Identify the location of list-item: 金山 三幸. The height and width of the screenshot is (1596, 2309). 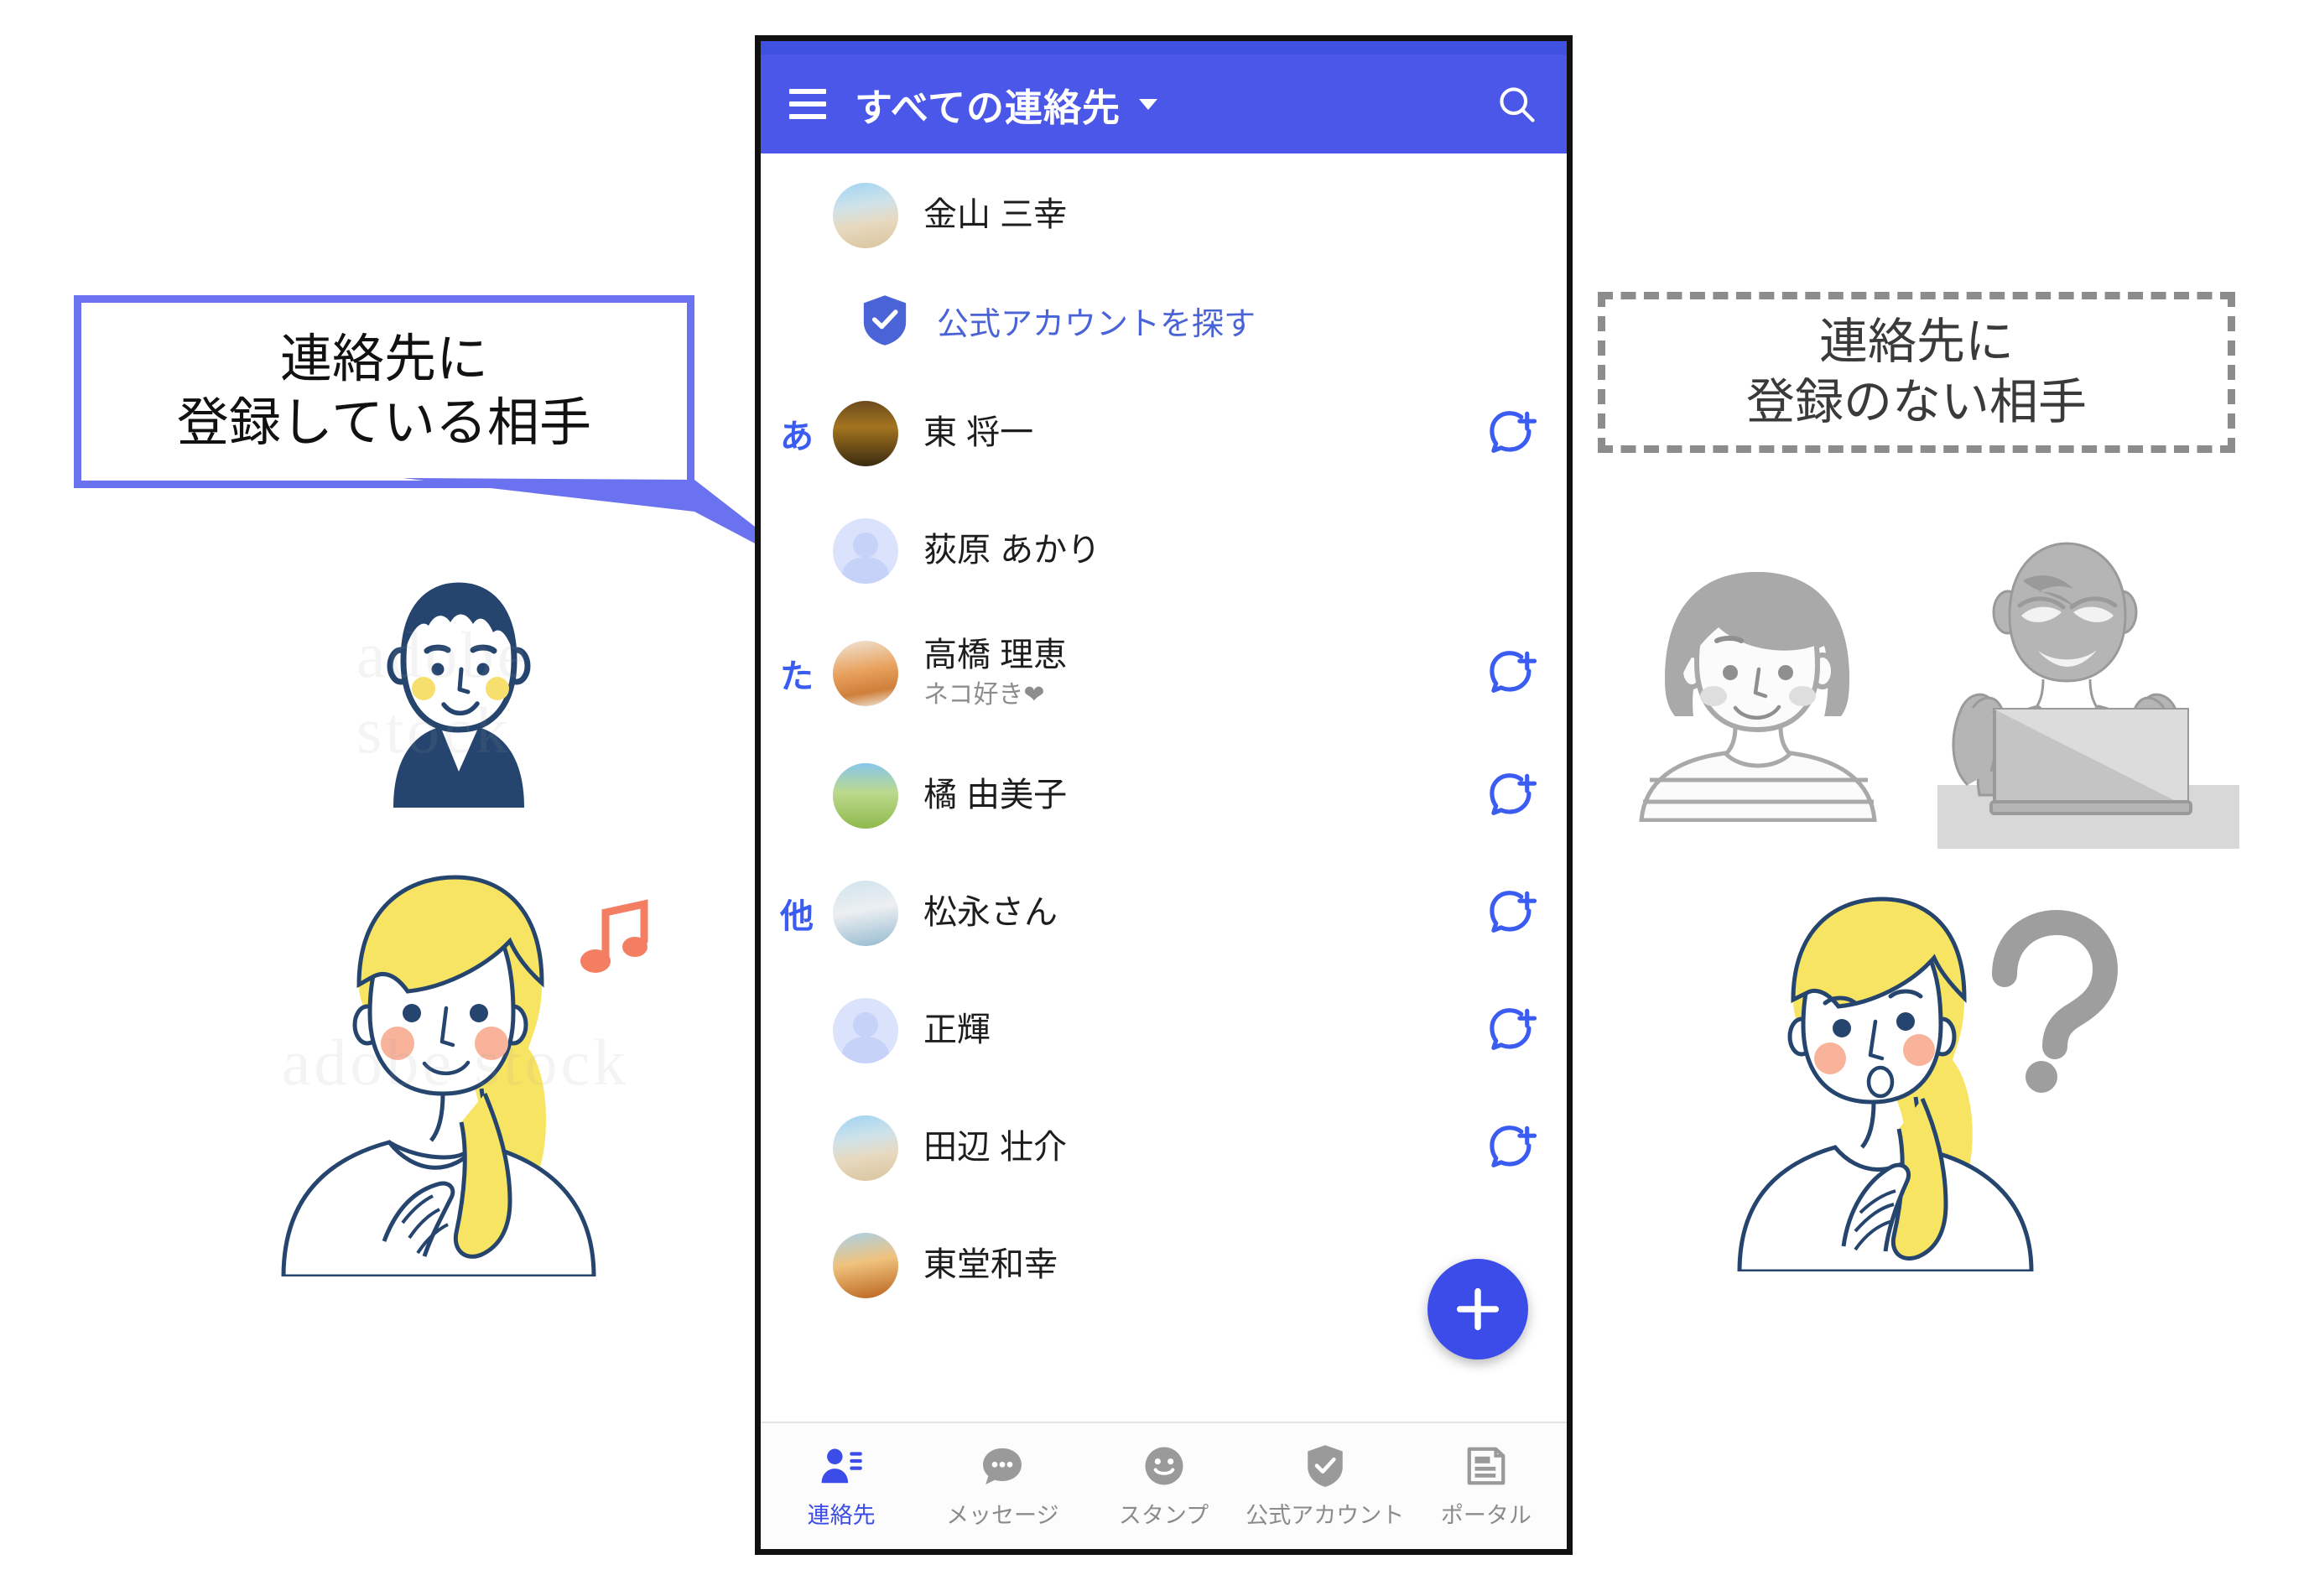
(1164, 216).